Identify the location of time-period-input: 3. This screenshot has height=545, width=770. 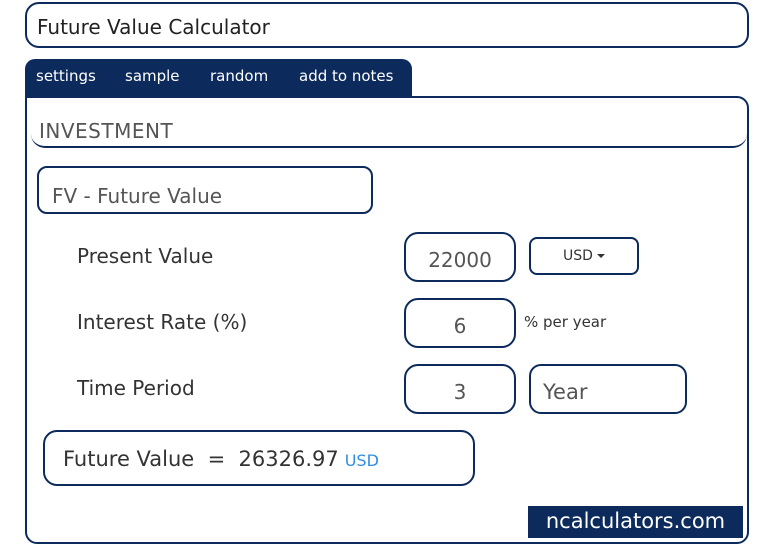
(460, 389).